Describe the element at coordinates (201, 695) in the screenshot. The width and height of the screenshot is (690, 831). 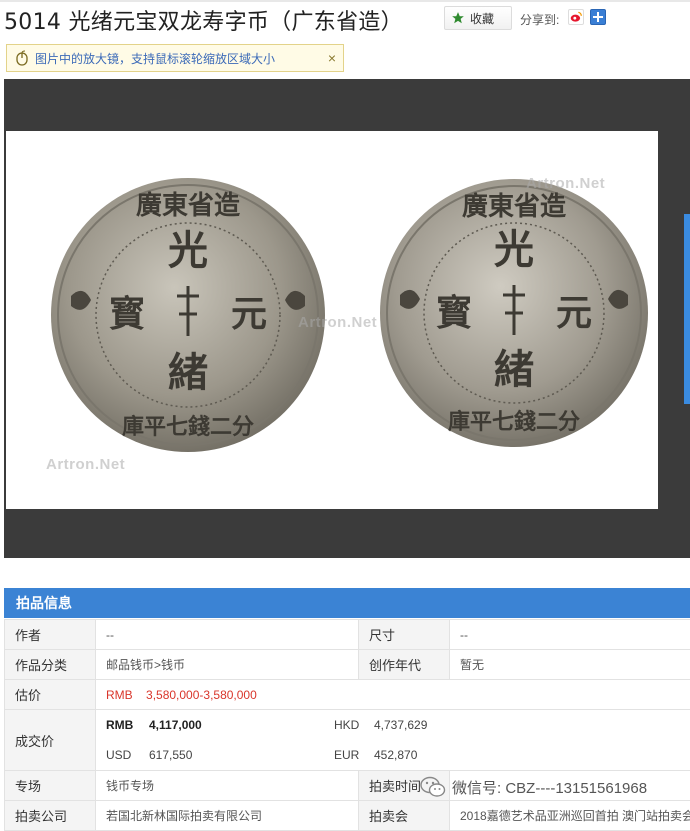
I see `estimate-value: 3,580,000-3,580,000` at that location.